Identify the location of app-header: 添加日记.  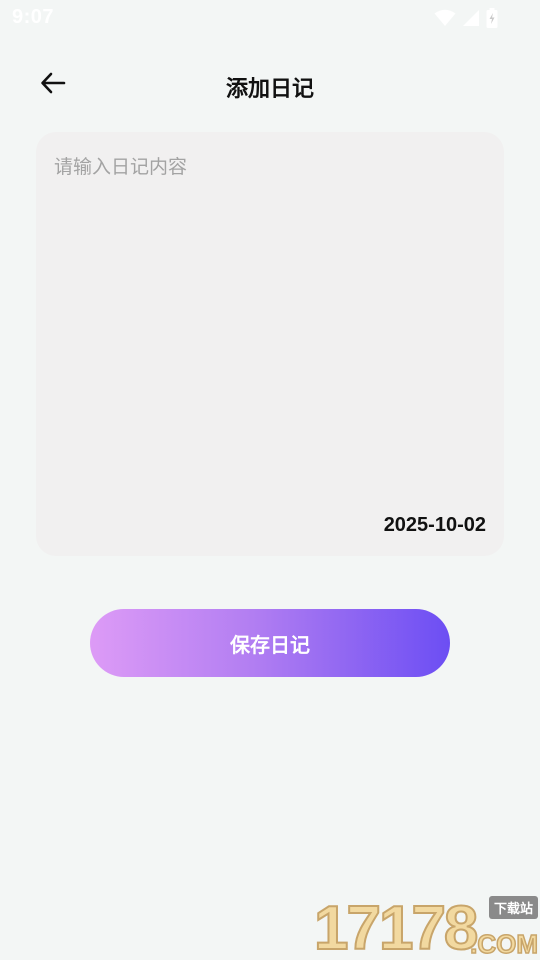
(270, 85).